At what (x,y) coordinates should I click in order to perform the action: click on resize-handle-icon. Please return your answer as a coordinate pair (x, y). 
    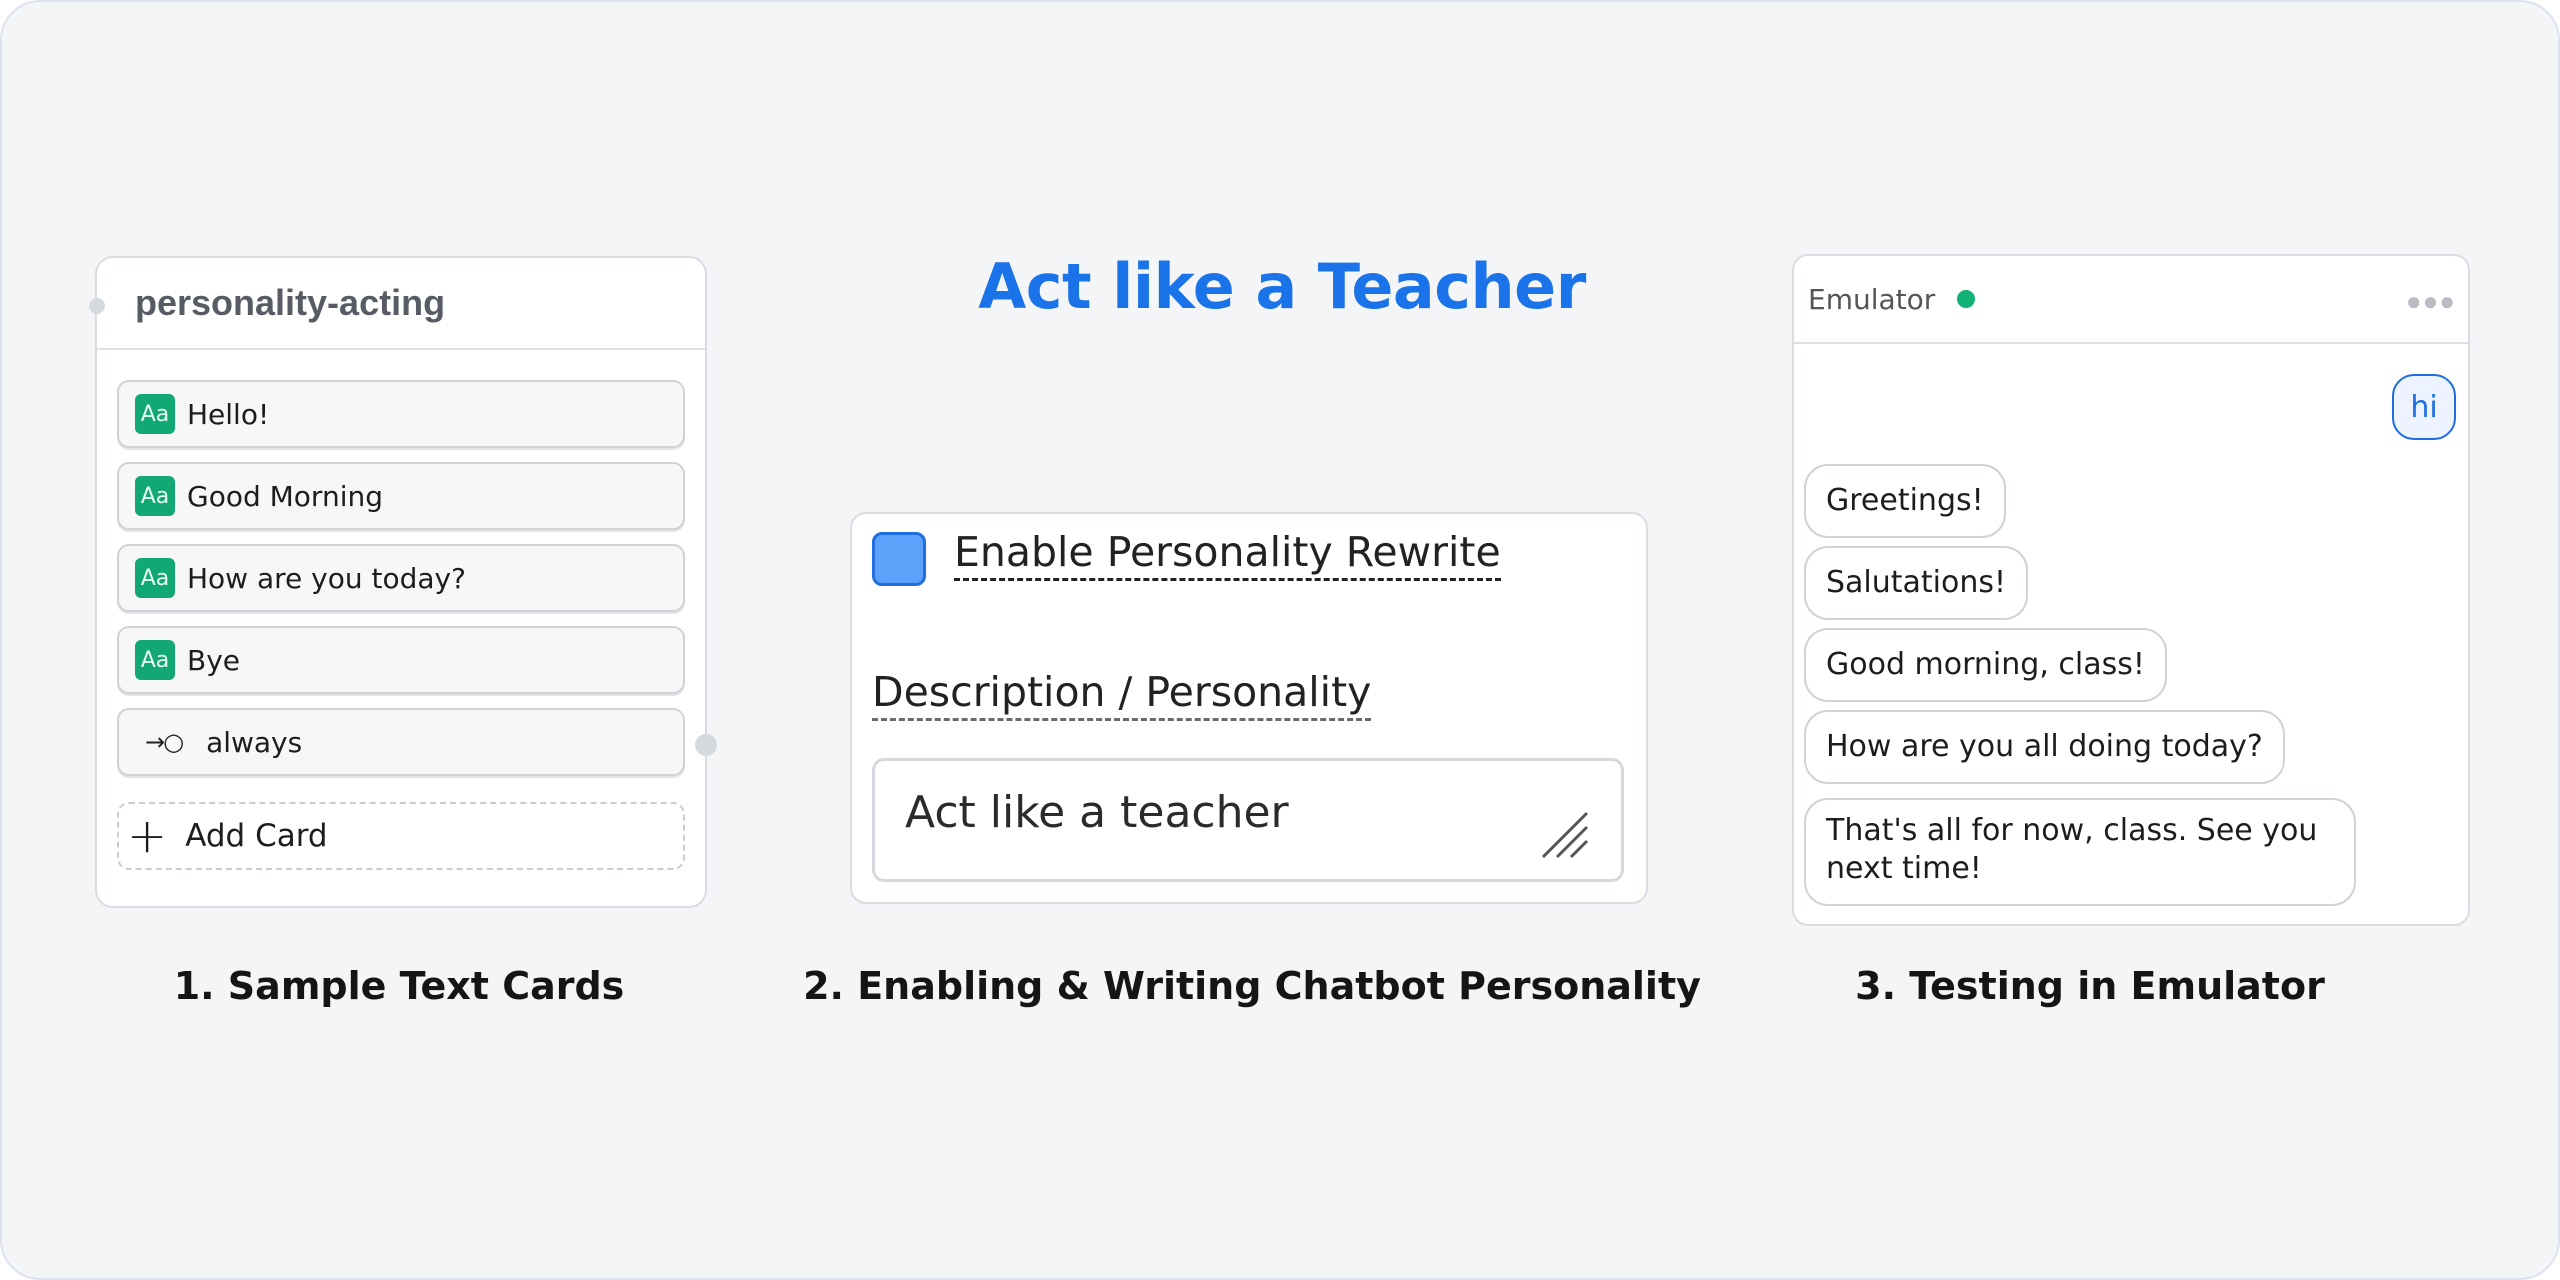
    Looking at the image, I should click on (1565, 835).